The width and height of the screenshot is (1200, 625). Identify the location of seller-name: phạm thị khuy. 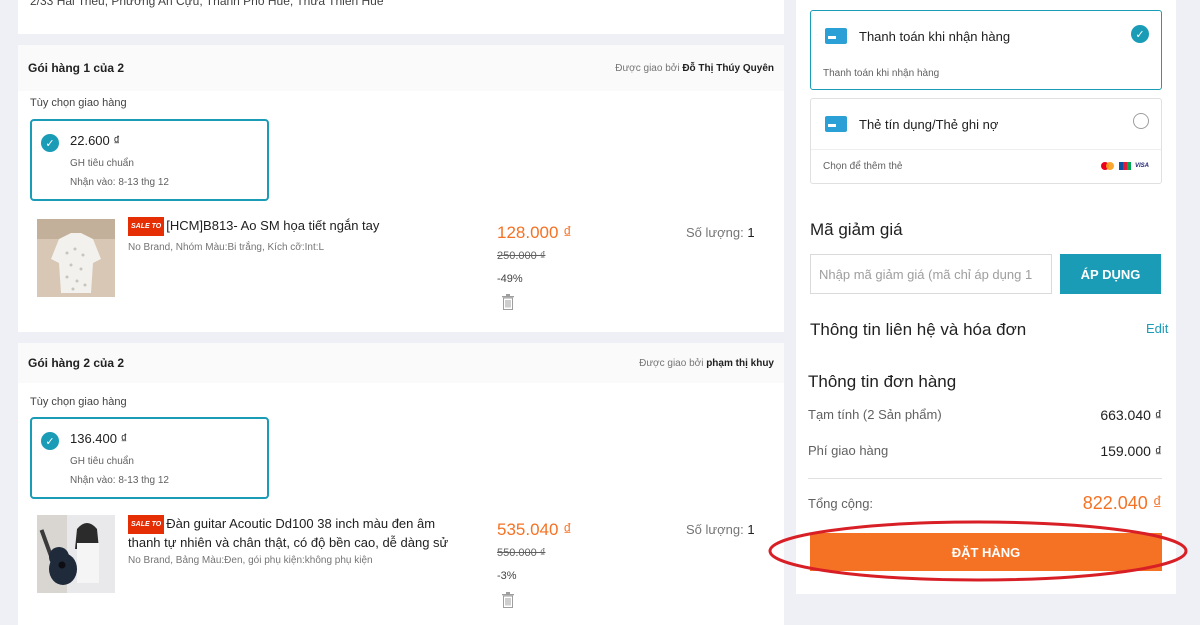
(740, 363).